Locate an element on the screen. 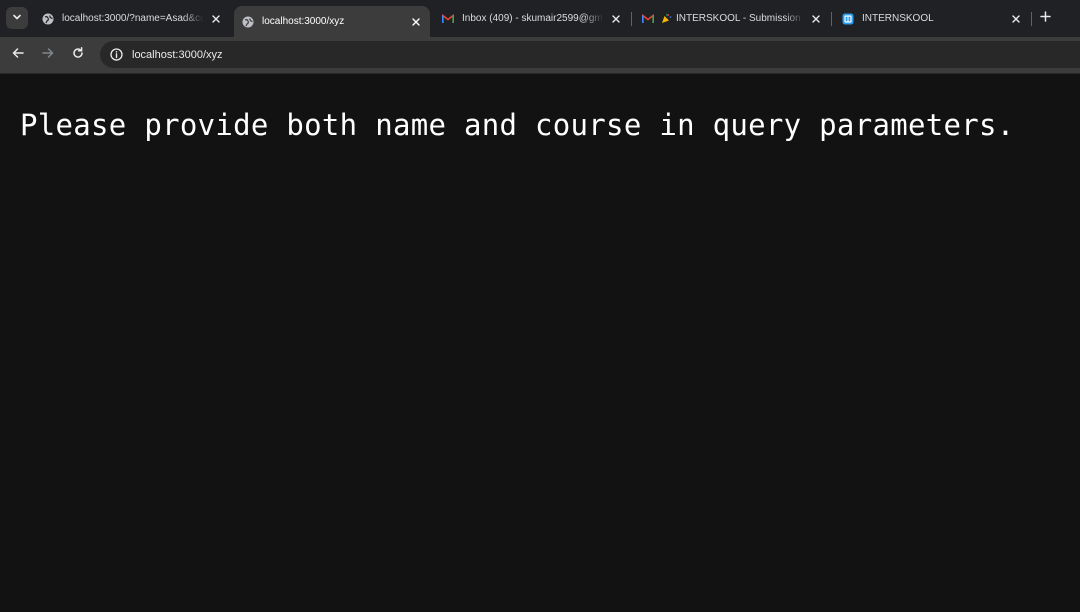  tab-localhost-name: localhost:3000/?name=Asad&co is located at coordinates (132, 18).